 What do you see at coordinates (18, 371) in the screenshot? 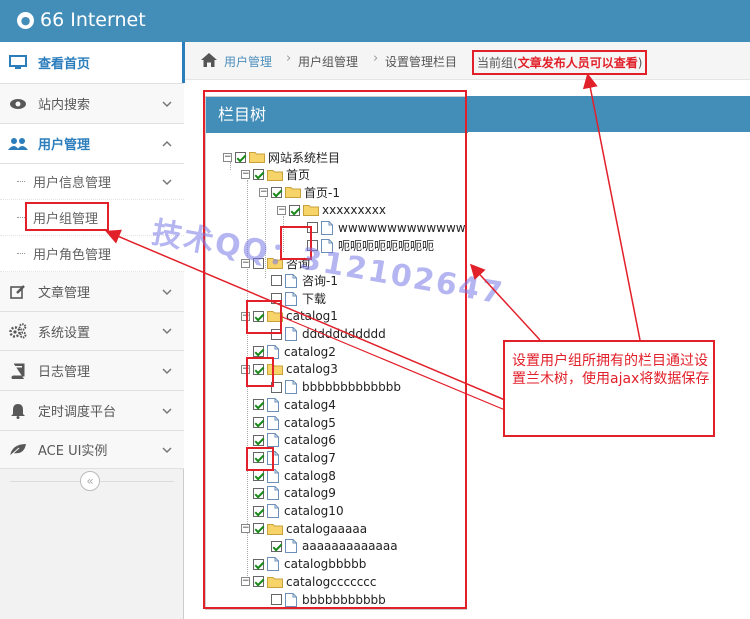
I see `book-icon` at bounding box center [18, 371].